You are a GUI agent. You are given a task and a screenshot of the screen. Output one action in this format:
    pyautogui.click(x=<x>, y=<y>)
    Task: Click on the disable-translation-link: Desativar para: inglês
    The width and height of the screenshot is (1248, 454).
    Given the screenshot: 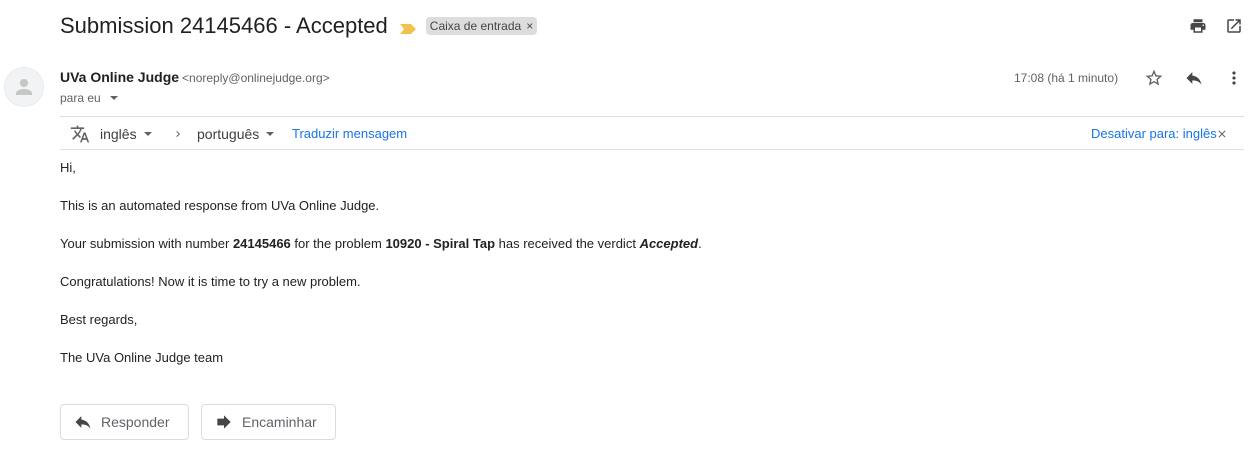 What is the action you would take?
    pyautogui.click(x=1154, y=133)
    